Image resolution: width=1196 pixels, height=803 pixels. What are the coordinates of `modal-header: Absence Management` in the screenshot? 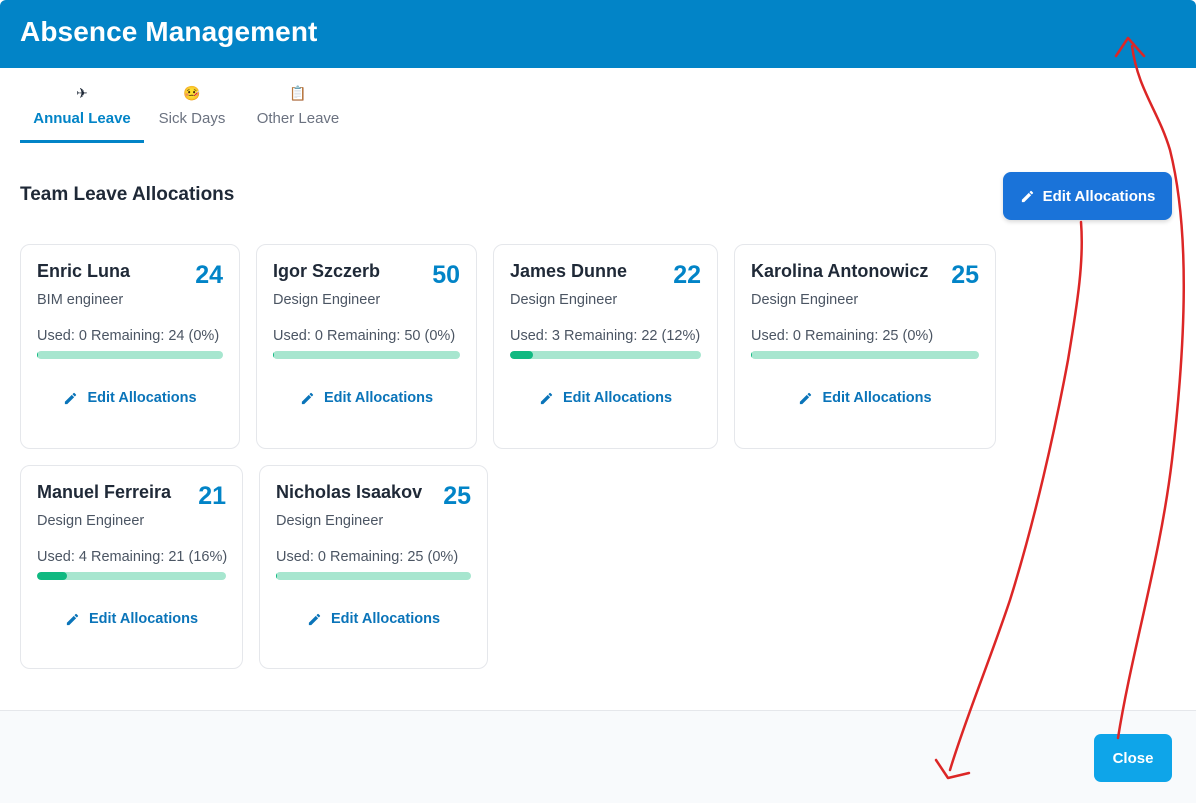 It's located at (598, 34).